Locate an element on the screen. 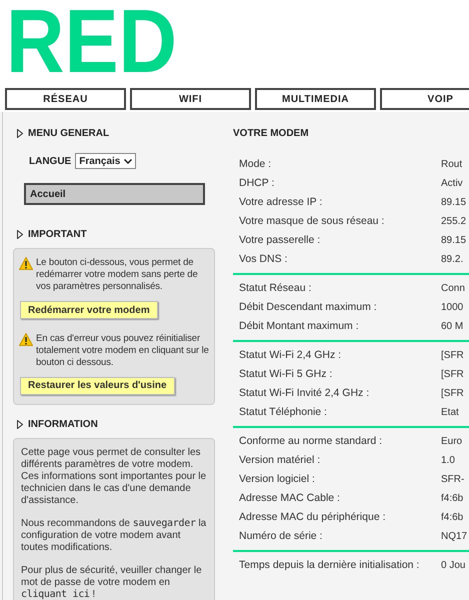 Image resolution: width=469 pixels, height=600 pixels. inline-link: sauvegarder is located at coordinates (164, 523).